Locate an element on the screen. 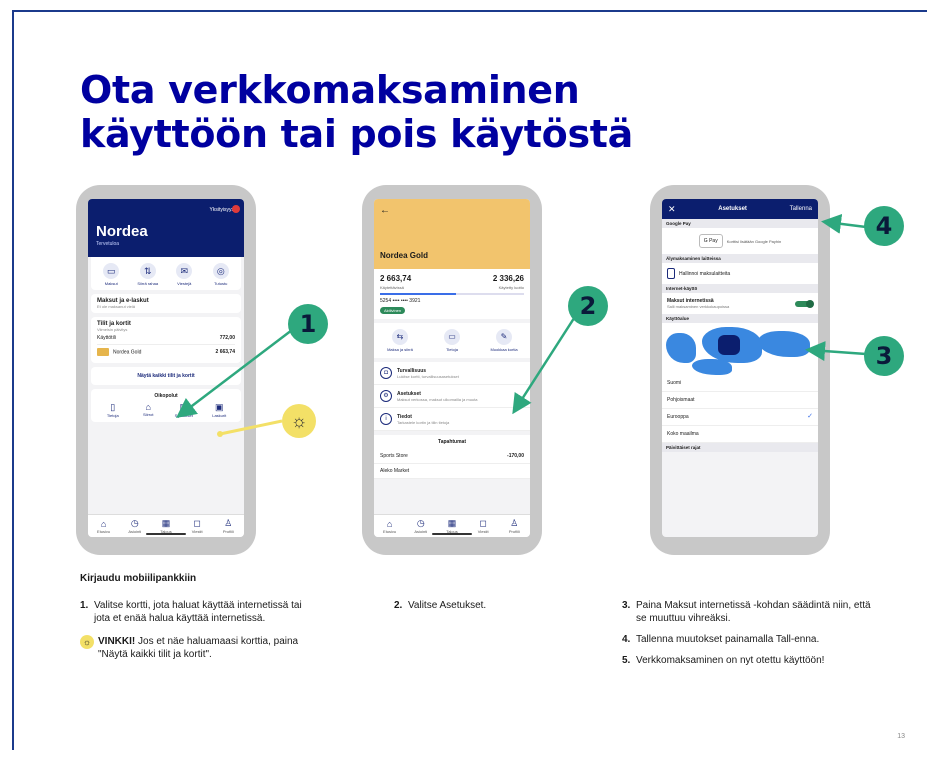  quick-action-label: Viestejä is located at coordinates (184, 283).